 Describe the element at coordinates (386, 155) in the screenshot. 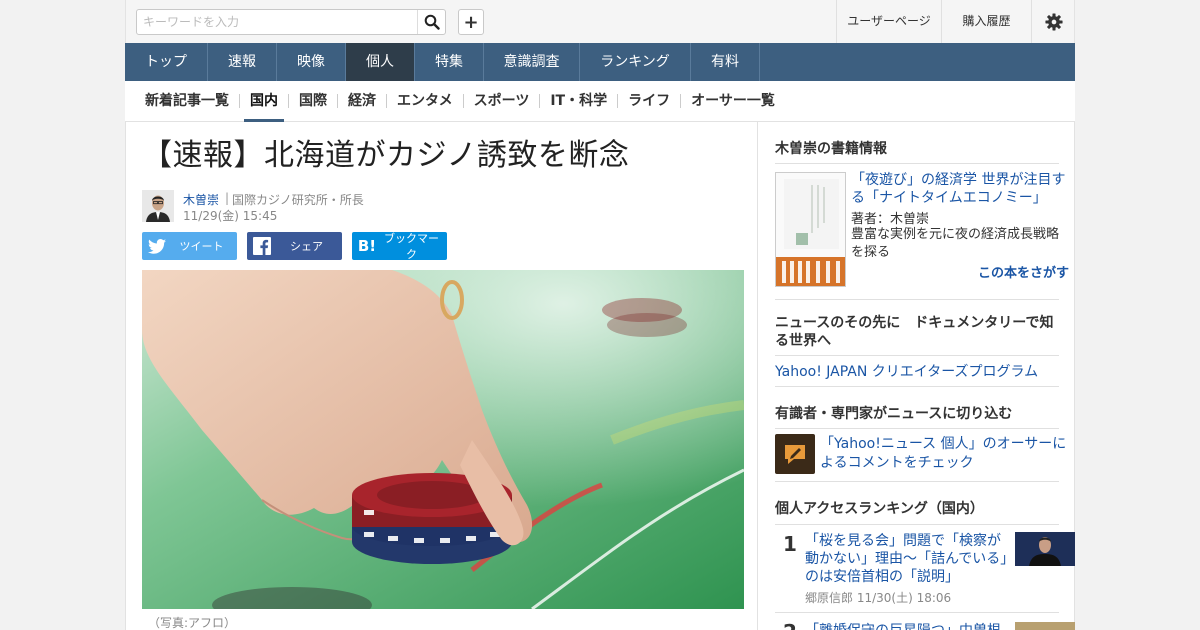

I see `article-title: 【速報】北海道がカジノ誘致を断念` at that location.